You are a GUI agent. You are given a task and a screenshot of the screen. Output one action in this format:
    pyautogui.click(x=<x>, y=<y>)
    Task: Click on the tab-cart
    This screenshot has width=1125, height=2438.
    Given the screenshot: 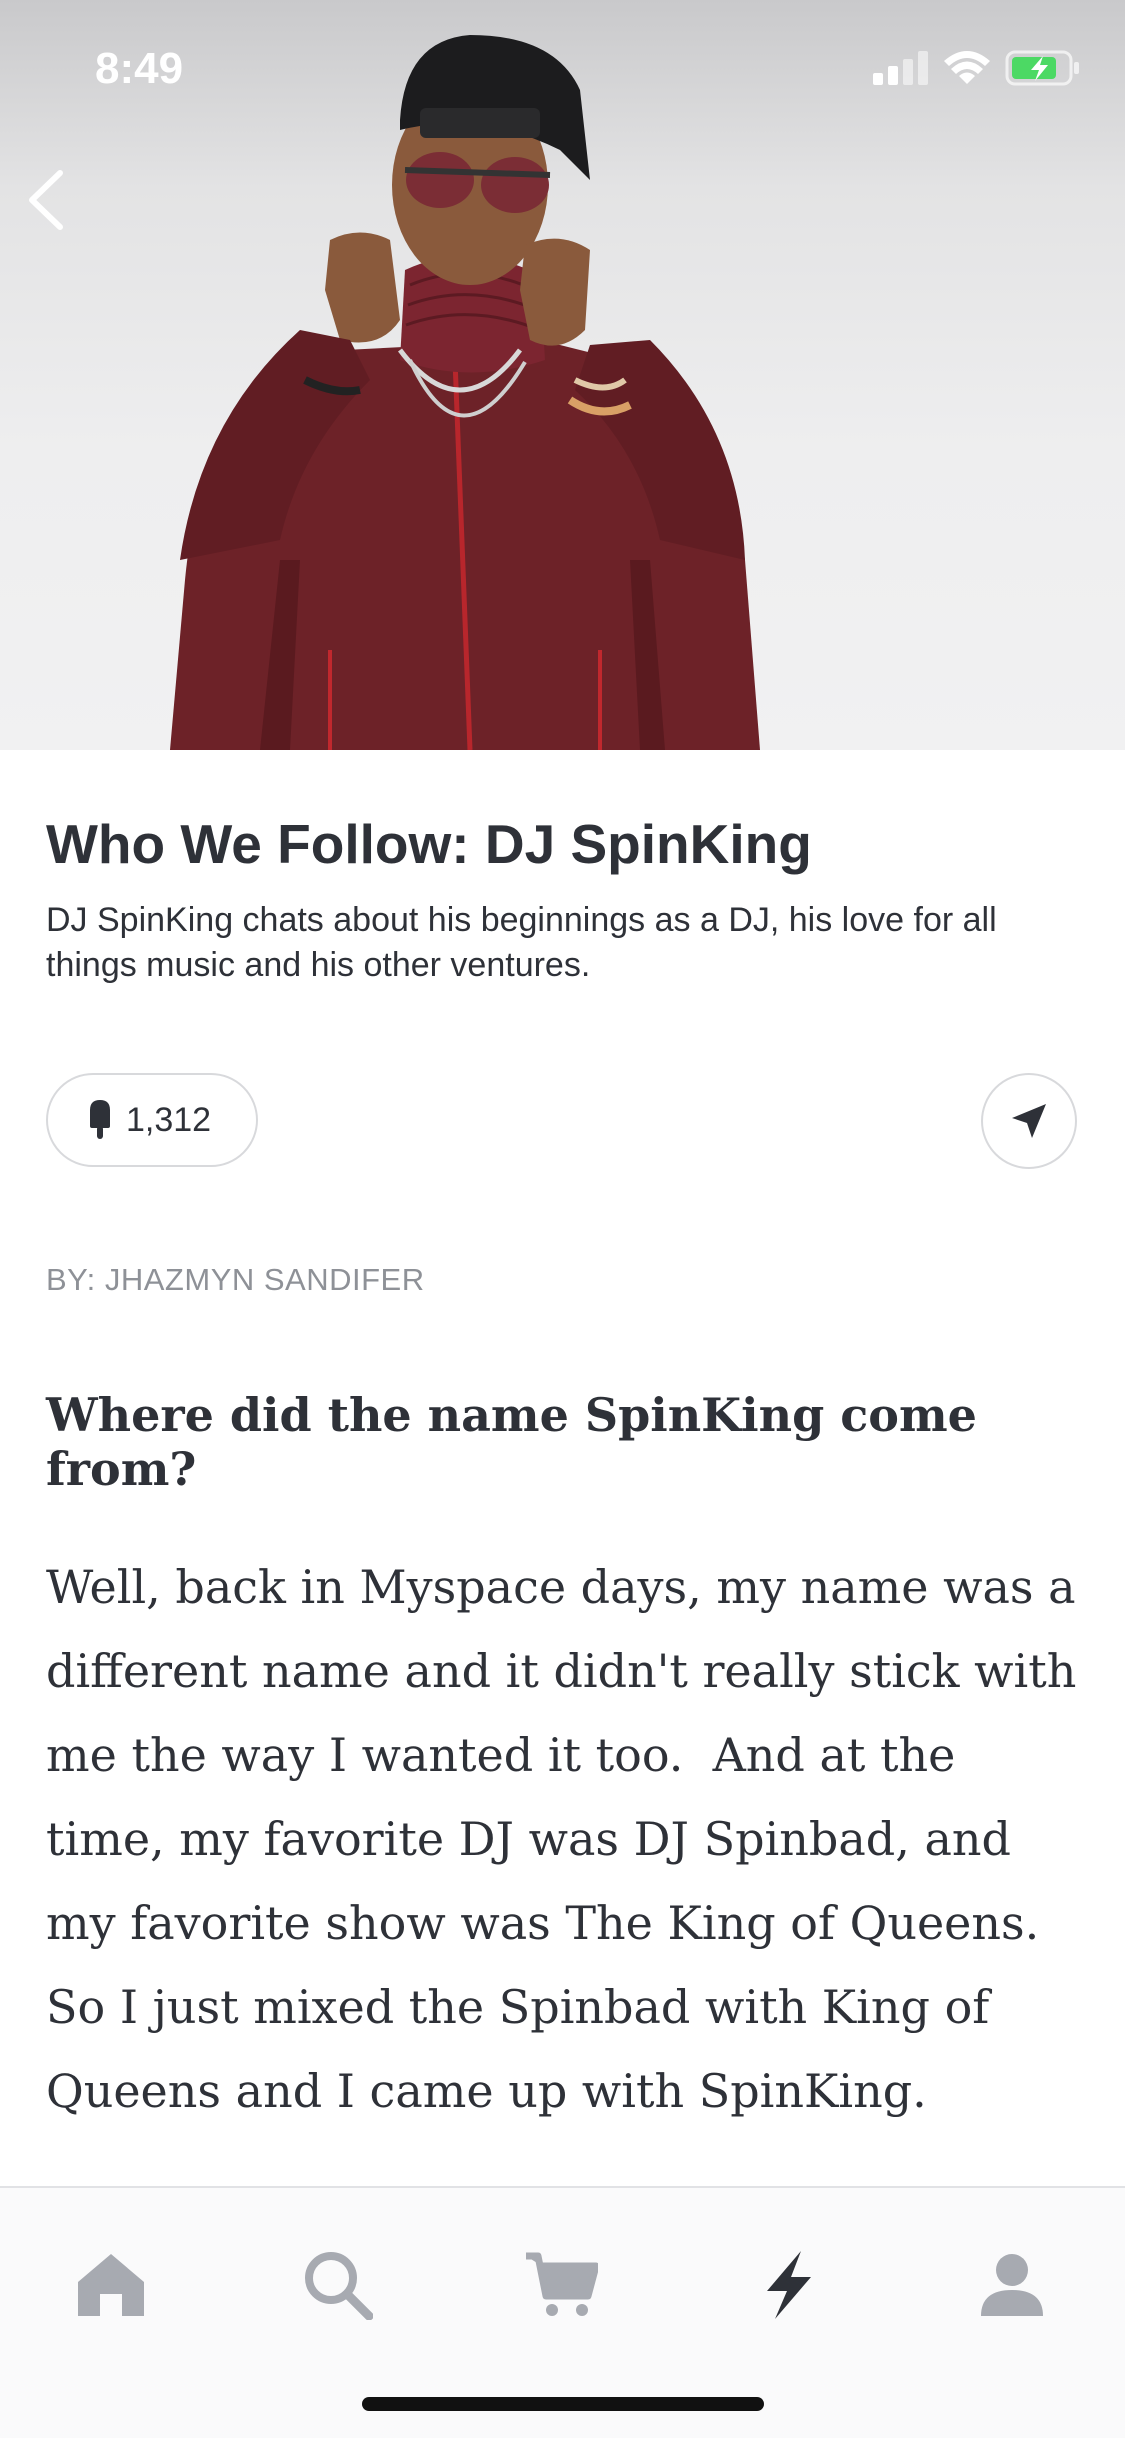 What is the action you would take?
    pyautogui.click(x=561, y=2285)
    